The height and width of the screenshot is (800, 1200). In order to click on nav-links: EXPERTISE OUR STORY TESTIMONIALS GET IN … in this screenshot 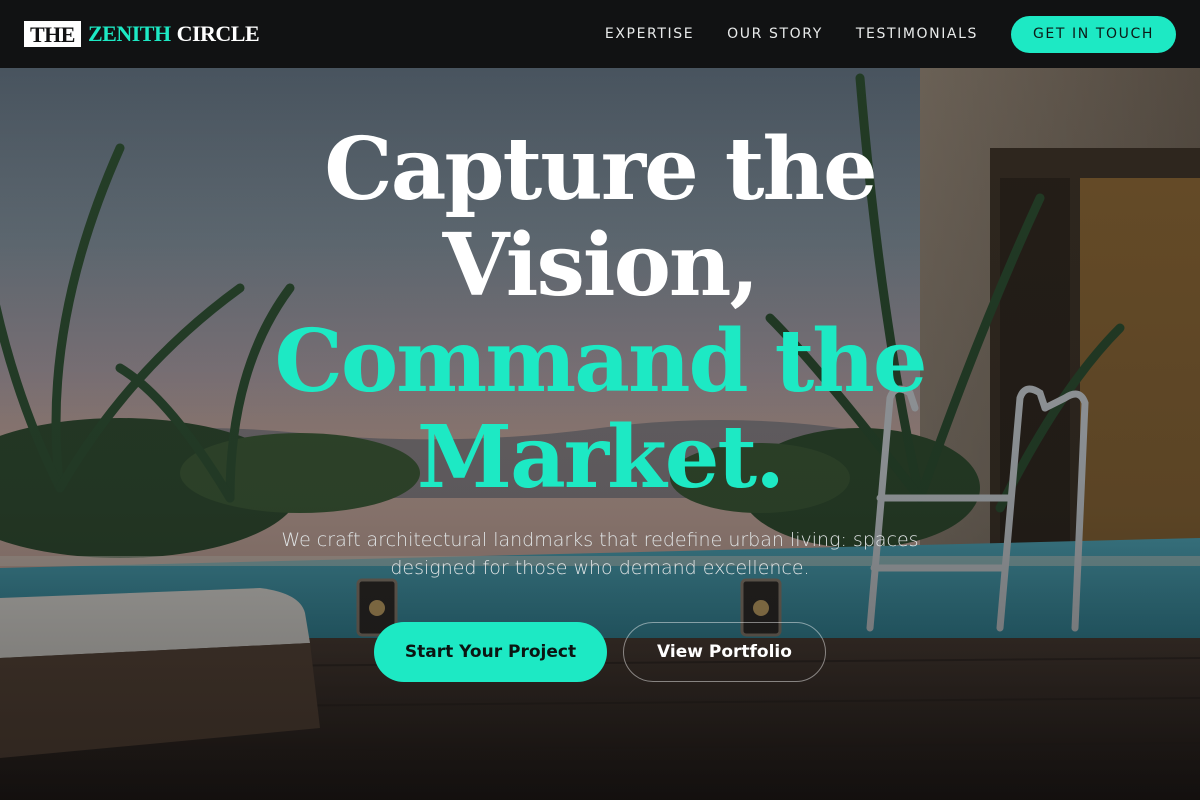, I will do `click(890, 34)`.